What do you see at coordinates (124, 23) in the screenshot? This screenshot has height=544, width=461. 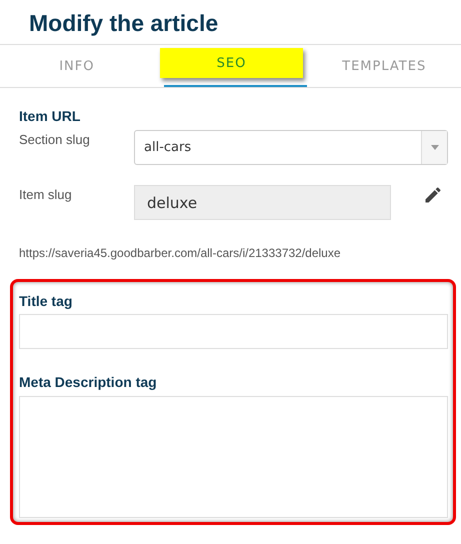 I see `page-title: Modify the article` at bounding box center [124, 23].